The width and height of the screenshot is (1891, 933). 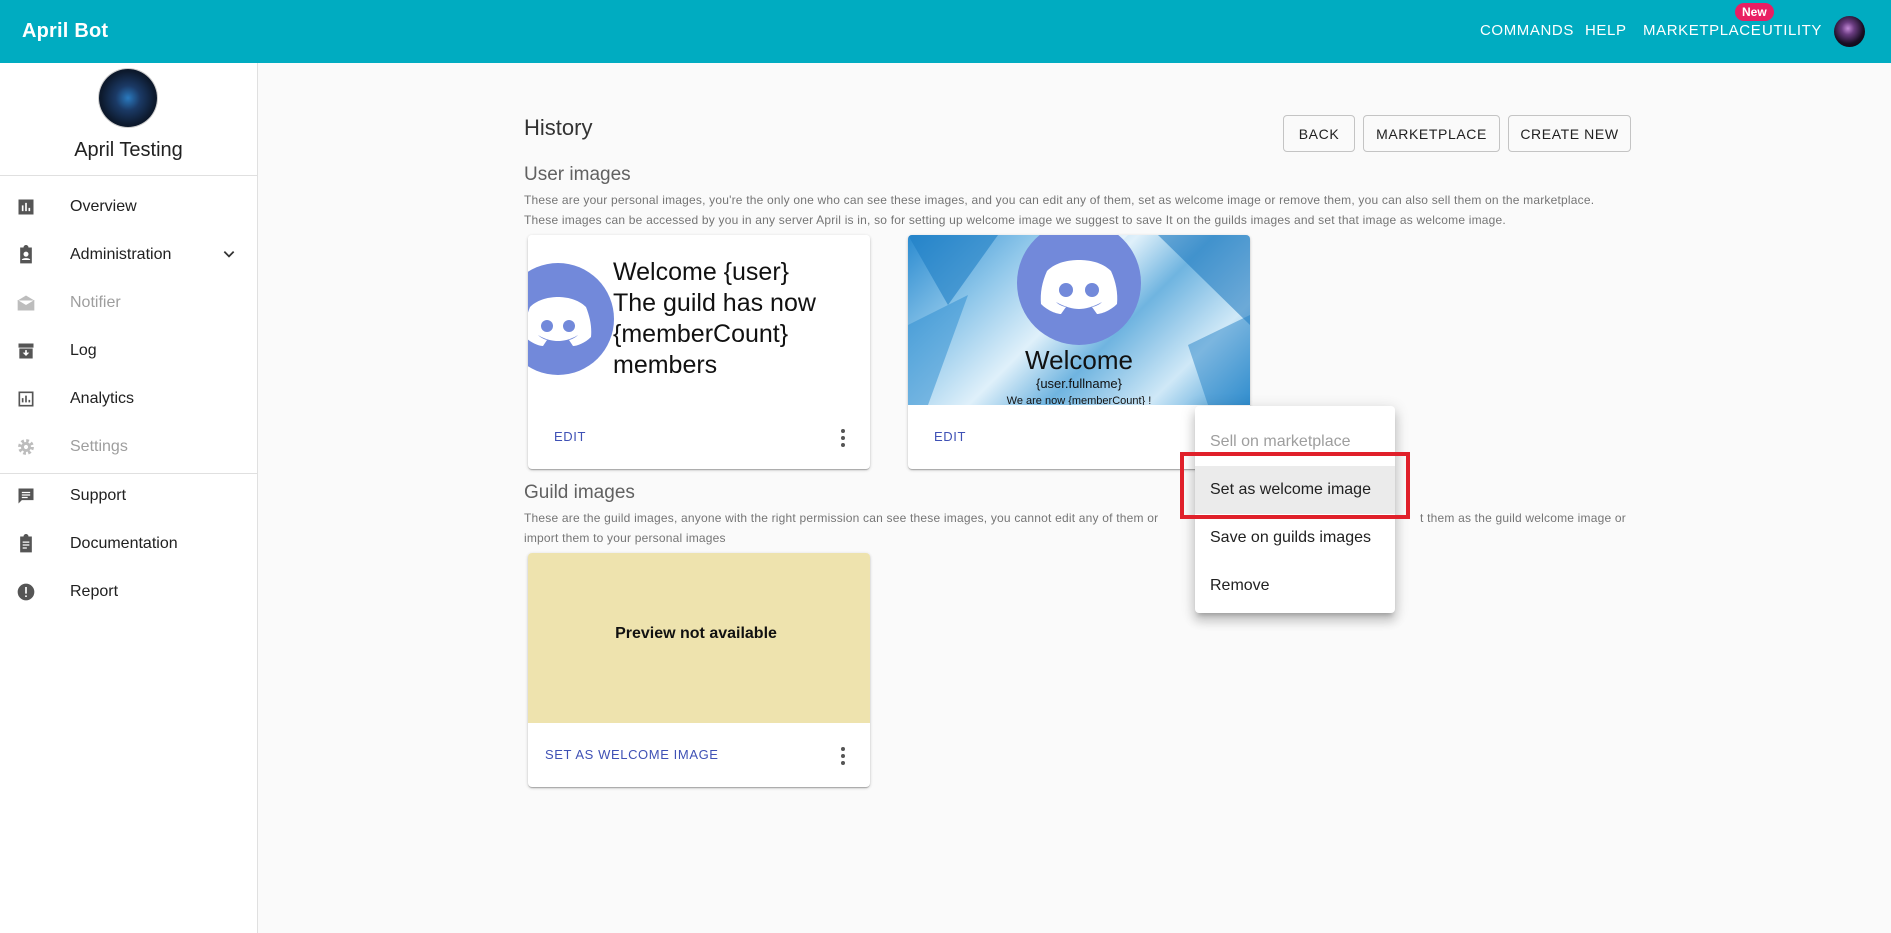 I want to click on nav-marketplace: MARKETPLACE, so click(x=1702, y=30).